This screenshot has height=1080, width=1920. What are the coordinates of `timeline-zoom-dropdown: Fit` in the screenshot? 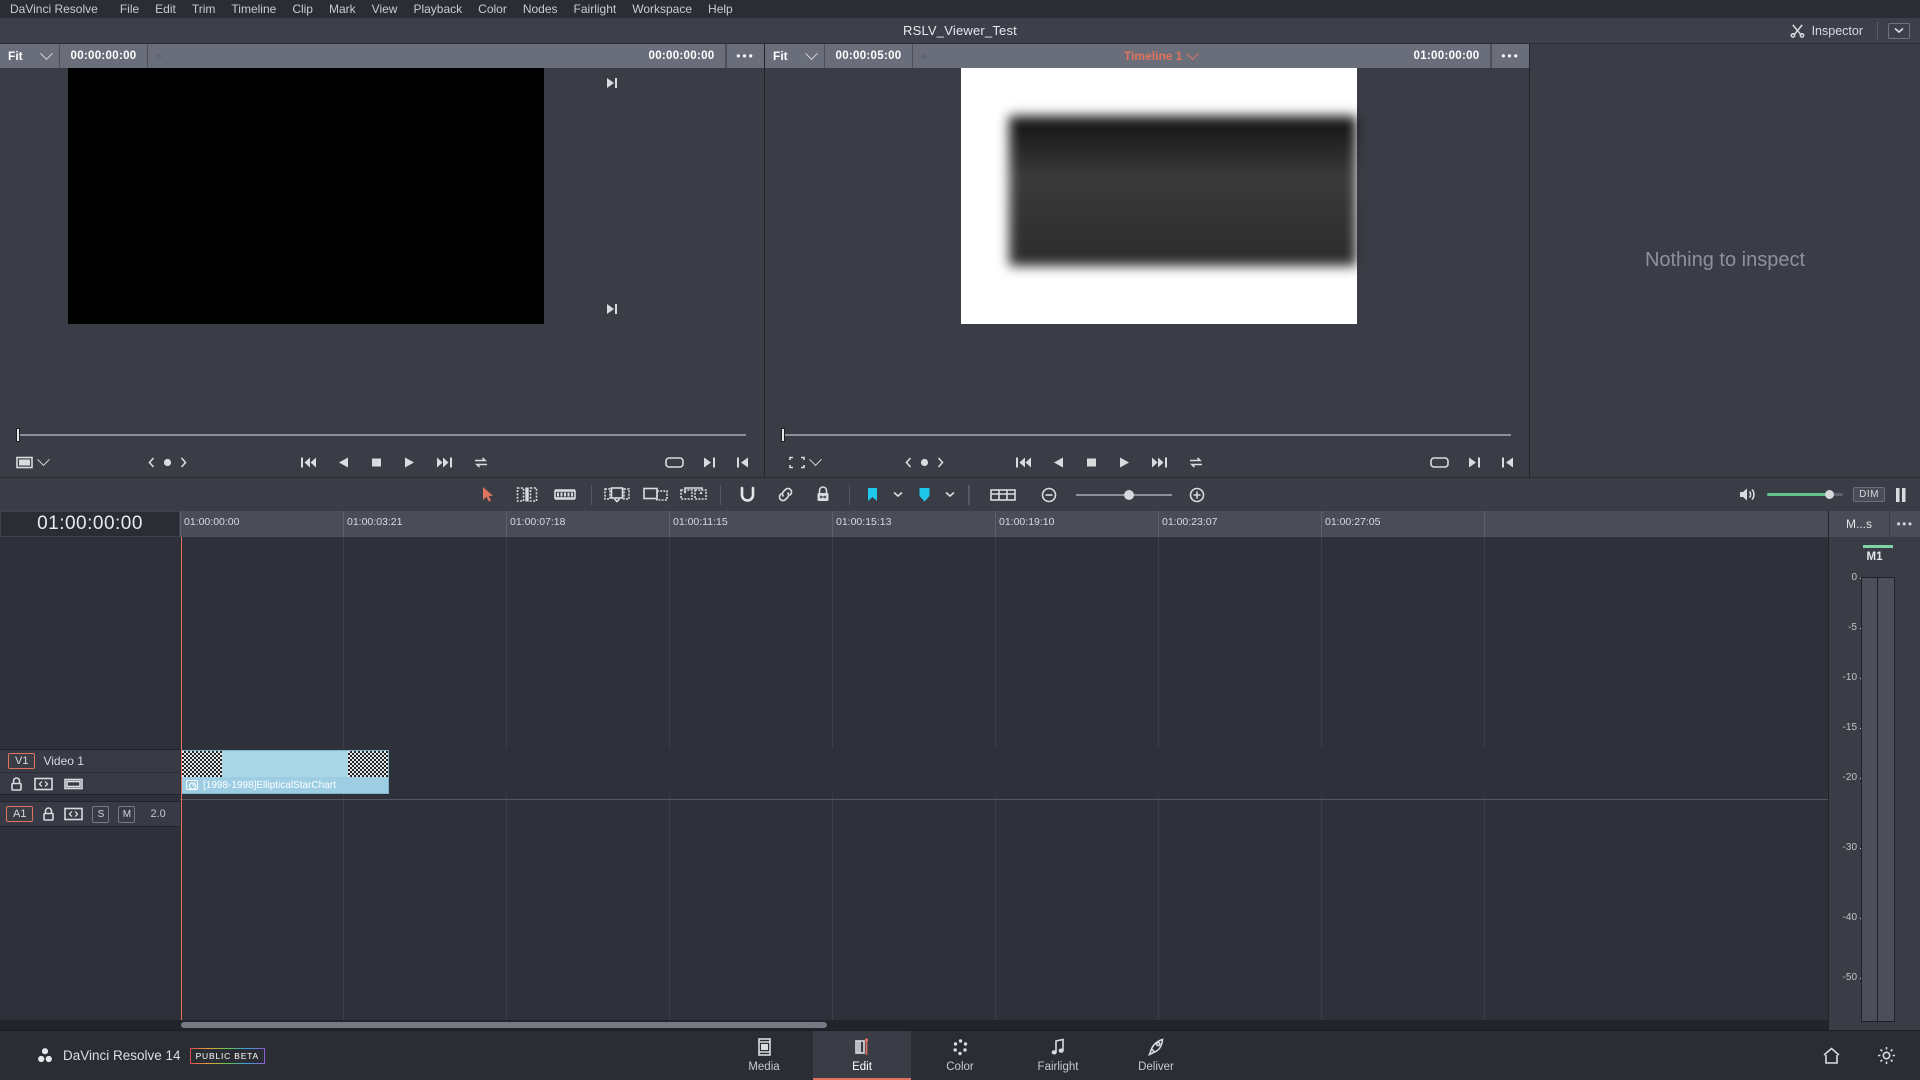 It's located at (795, 56).